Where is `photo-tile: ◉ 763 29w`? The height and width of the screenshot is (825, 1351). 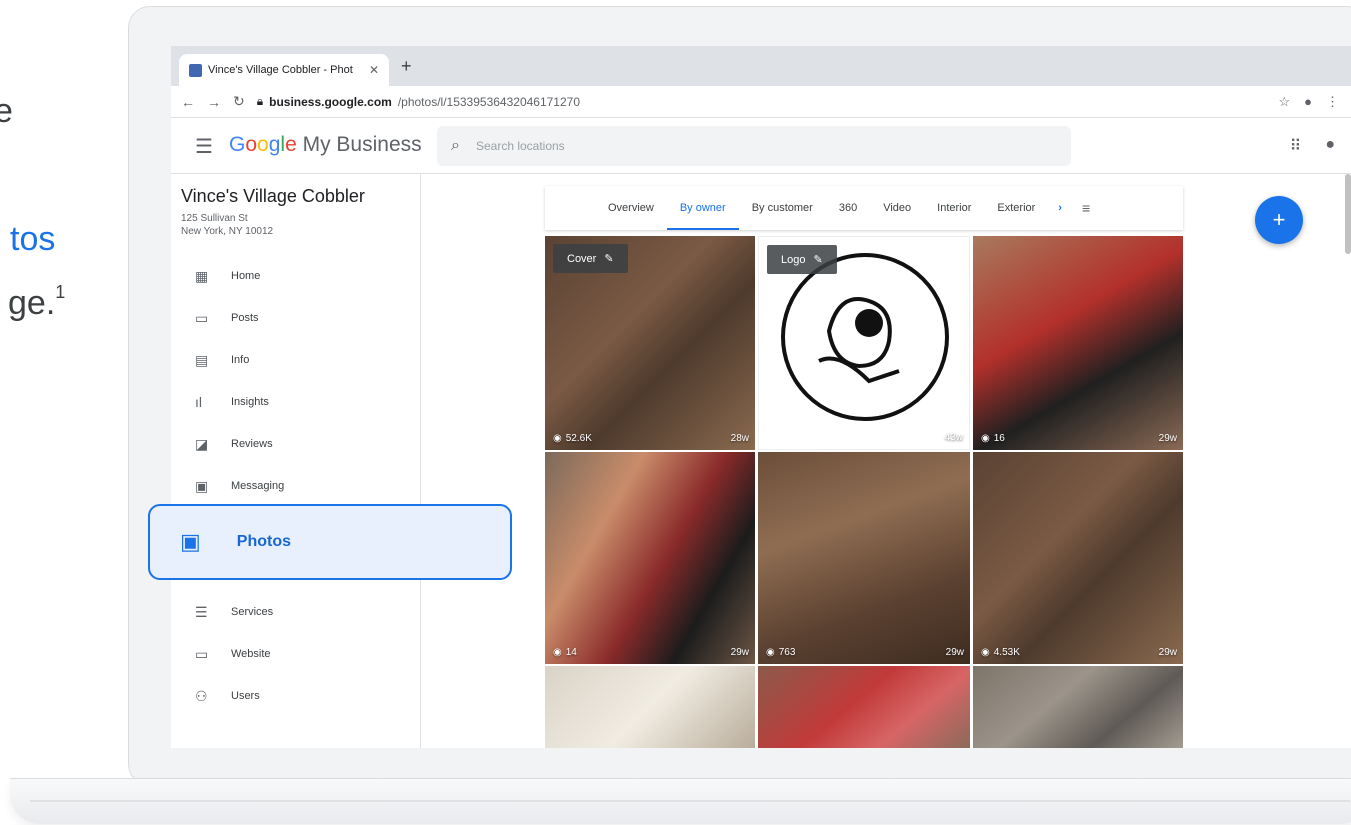 photo-tile: ◉ 763 29w is located at coordinates (864, 558).